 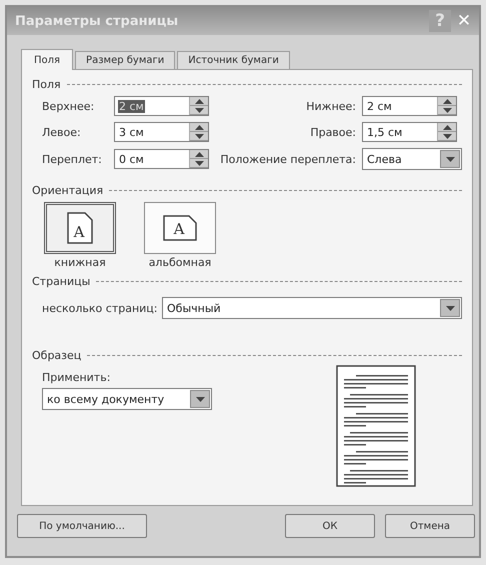 What do you see at coordinates (233, 60) in the screenshot?
I see `tab: Источник бумаги` at bounding box center [233, 60].